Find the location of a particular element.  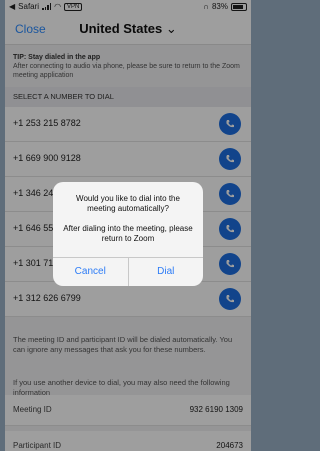

cancel-button: Cancel is located at coordinates (91, 272).